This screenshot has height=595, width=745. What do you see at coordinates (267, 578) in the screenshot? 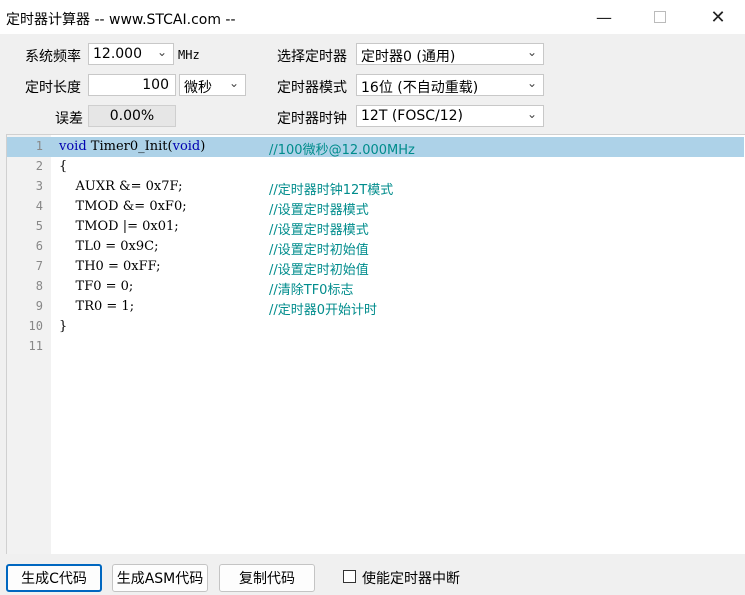
I see `copy-code-button: 复制代码` at bounding box center [267, 578].